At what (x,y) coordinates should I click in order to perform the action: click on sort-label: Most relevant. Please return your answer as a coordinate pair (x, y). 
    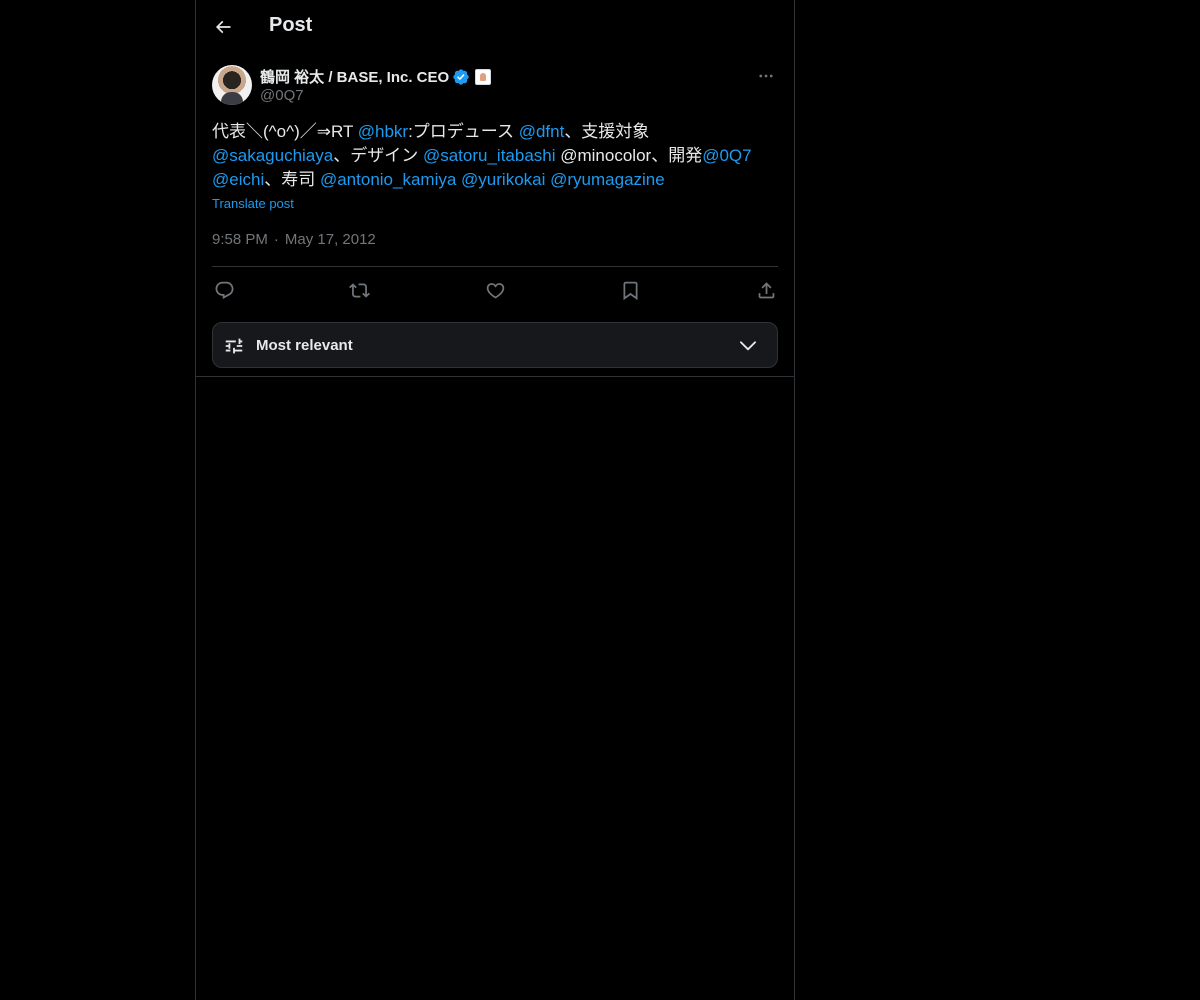
    Looking at the image, I should click on (304, 345).